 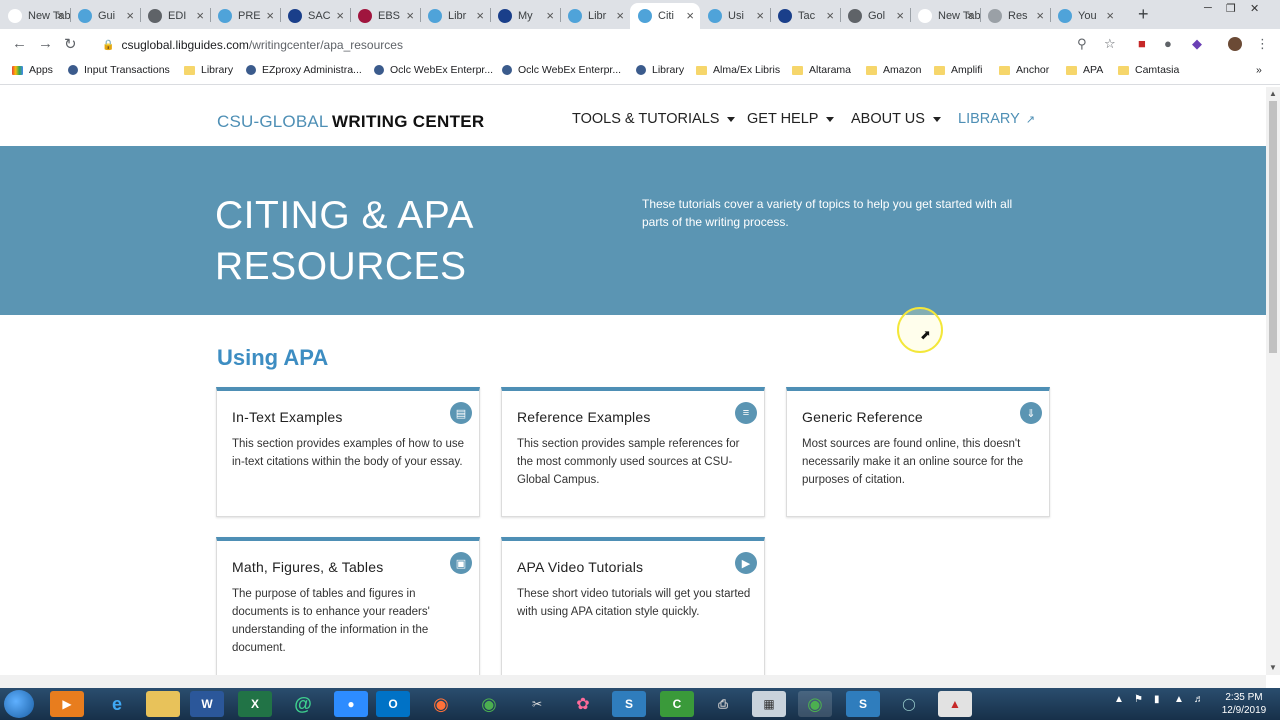 What do you see at coordinates (583, 704) in the screenshot?
I see `paint-icon: ✿` at bounding box center [583, 704].